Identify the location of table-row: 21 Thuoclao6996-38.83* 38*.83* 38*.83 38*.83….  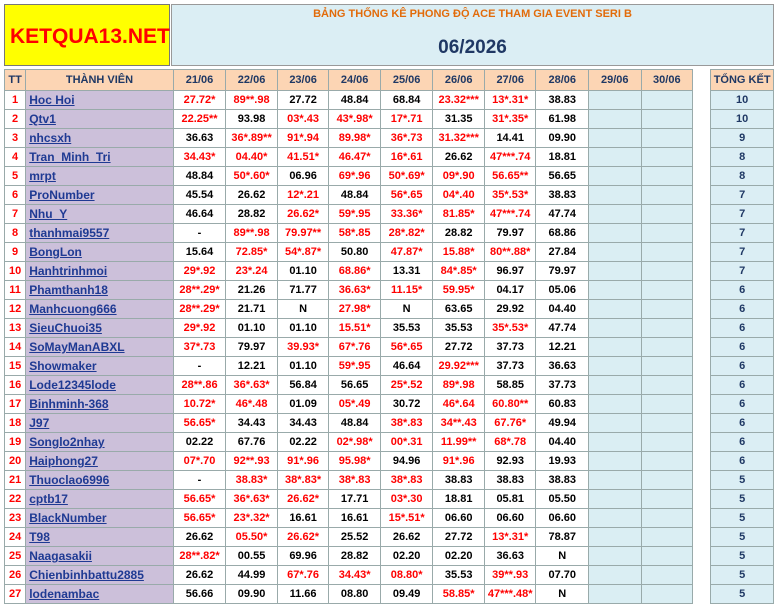
(388, 480).